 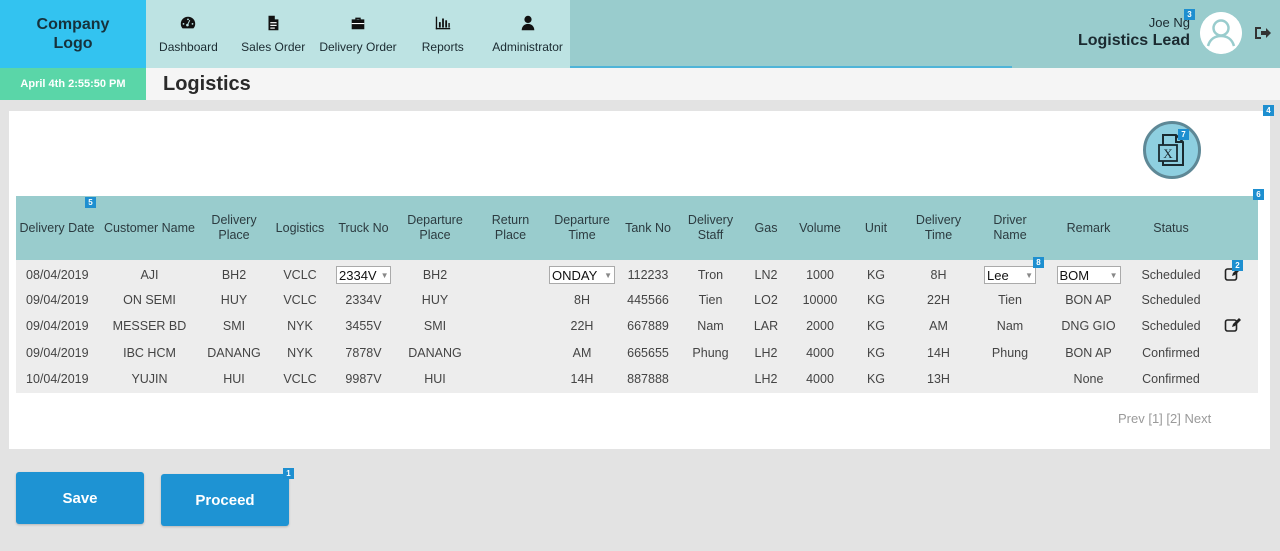 What do you see at coordinates (234, 228) in the screenshot?
I see `col-delivery-place: Delivery Place` at bounding box center [234, 228].